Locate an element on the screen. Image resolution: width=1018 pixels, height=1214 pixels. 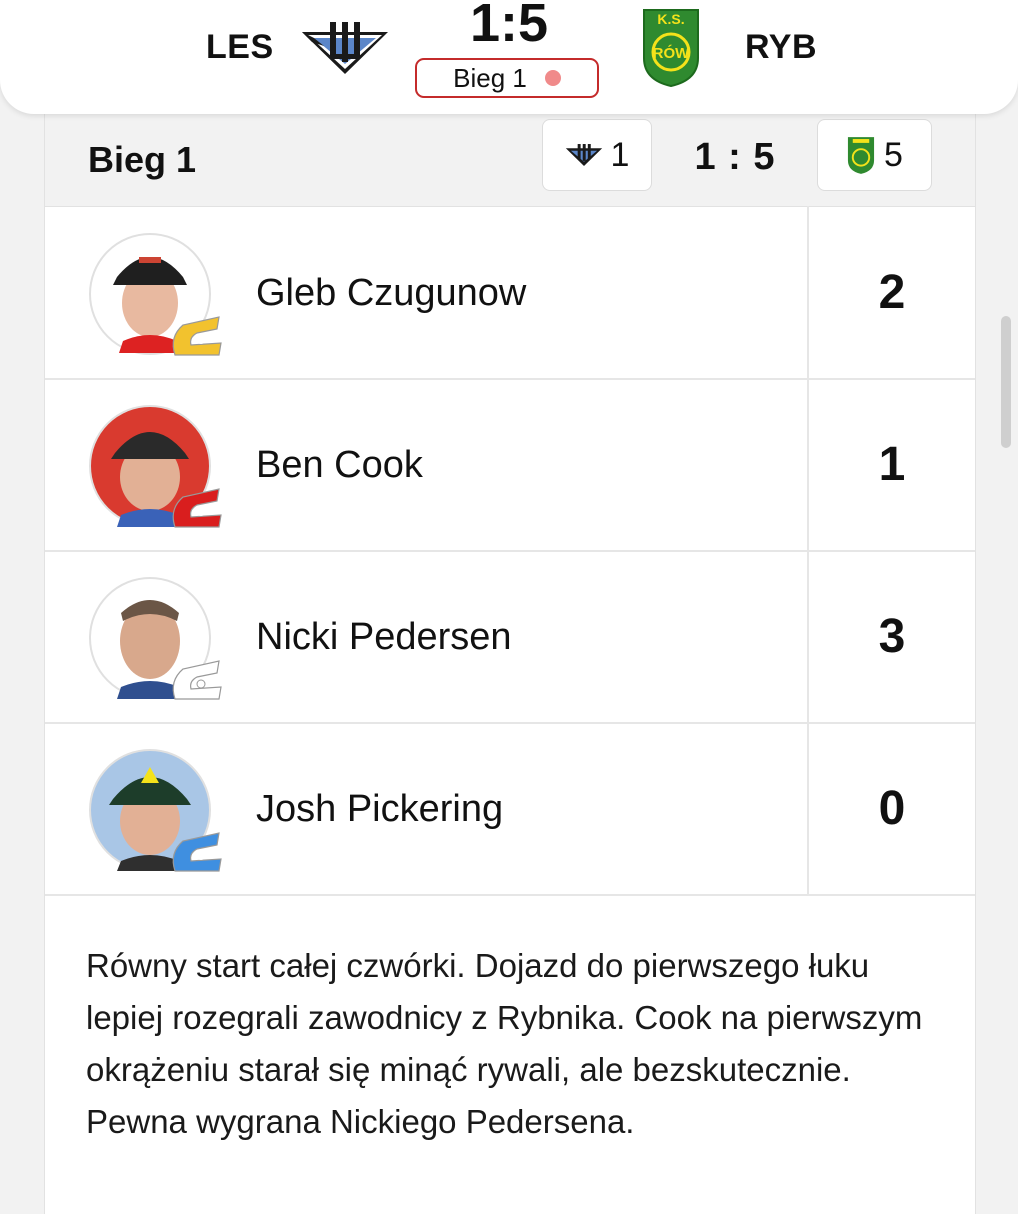
away-team-logo: K.S. RÓW is located at coordinates (671, 48).